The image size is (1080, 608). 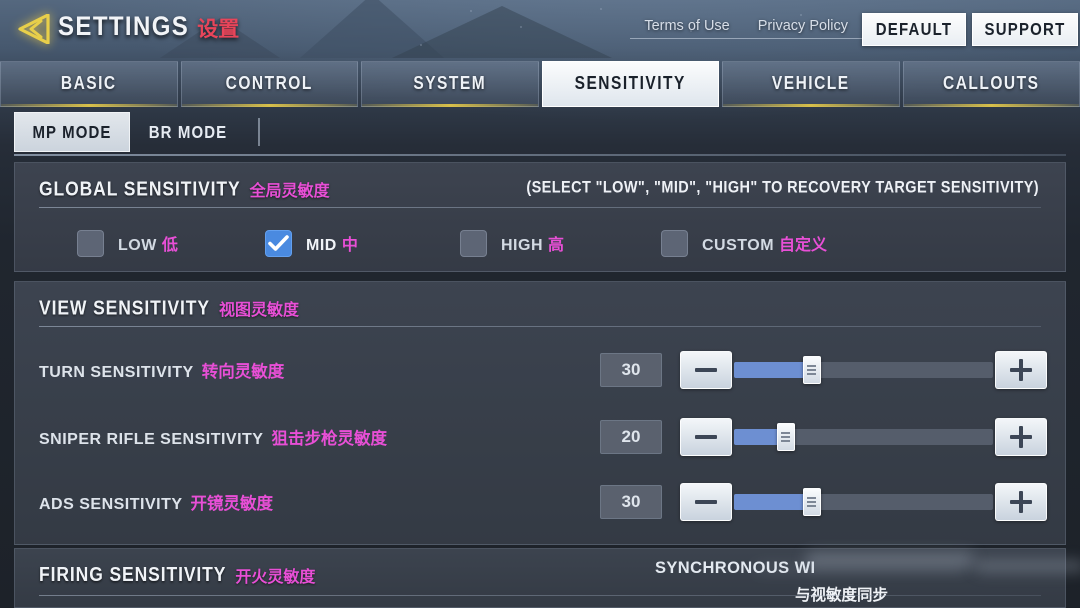 What do you see at coordinates (124, 26) in the screenshot?
I see `page-title-en: SETTINGS` at bounding box center [124, 26].